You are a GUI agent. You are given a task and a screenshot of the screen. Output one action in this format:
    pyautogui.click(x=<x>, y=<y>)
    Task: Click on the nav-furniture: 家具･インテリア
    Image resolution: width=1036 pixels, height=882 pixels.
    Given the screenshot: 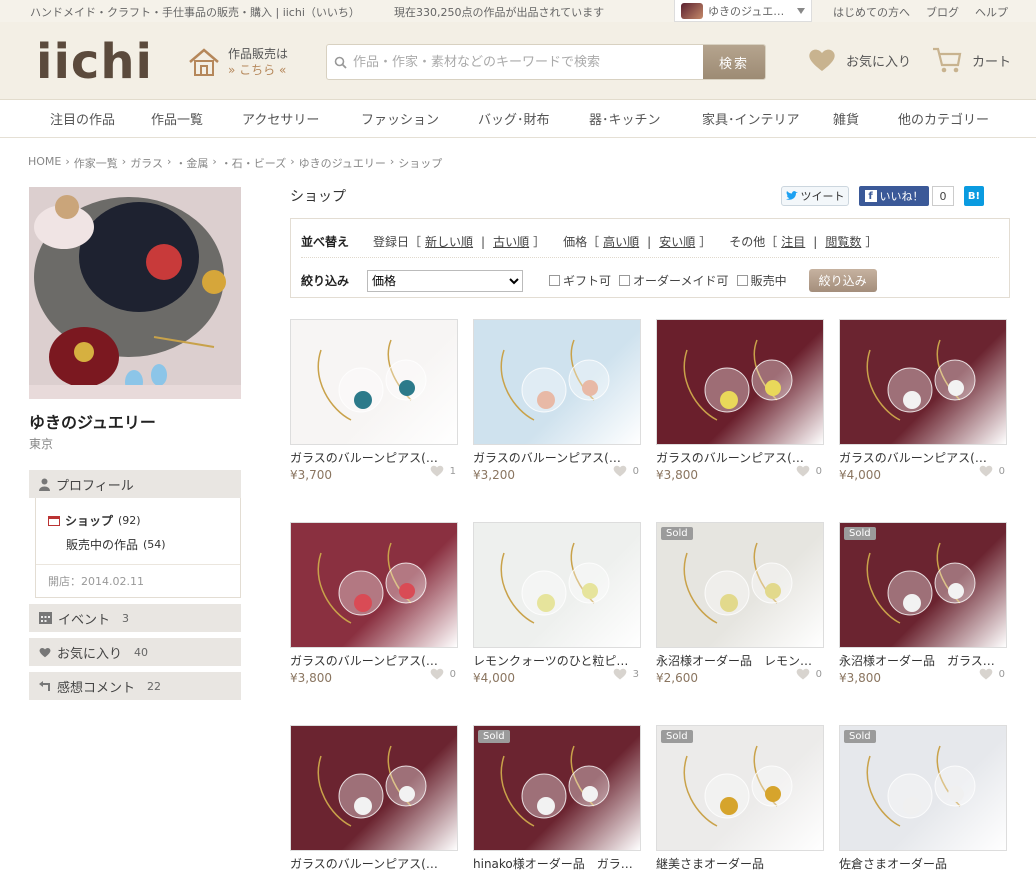 What is the action you would take?
    pyautogui.click(x=751, y=118)
    